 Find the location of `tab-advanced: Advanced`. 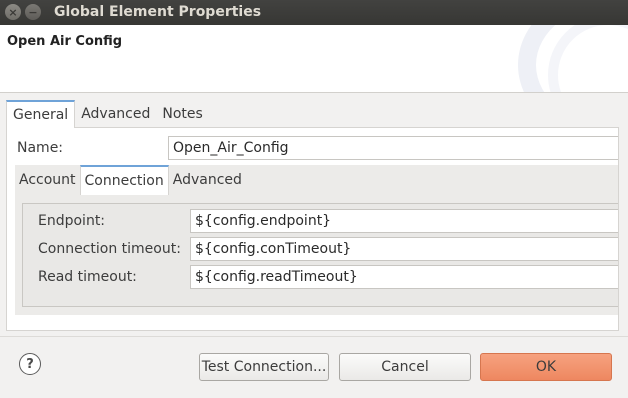

tab-advanced: Advanced is located at coordinates (115, 114).